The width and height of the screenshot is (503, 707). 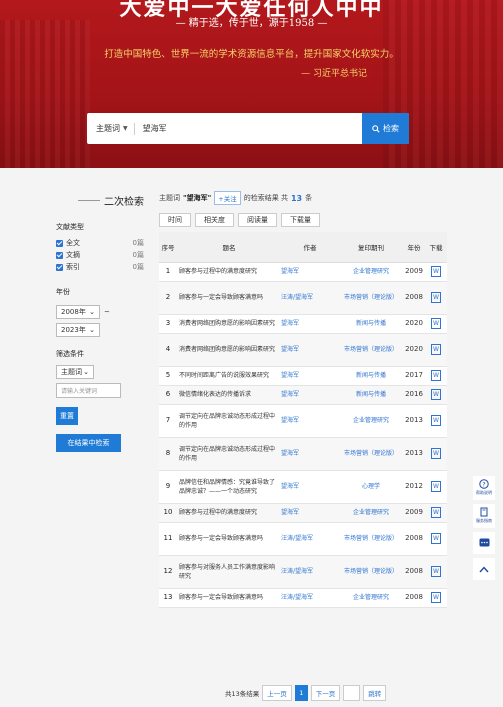 What do you see at coordinates (252, 128) in the screenshot?
I see `search-input` at bounding box center [252, 128].